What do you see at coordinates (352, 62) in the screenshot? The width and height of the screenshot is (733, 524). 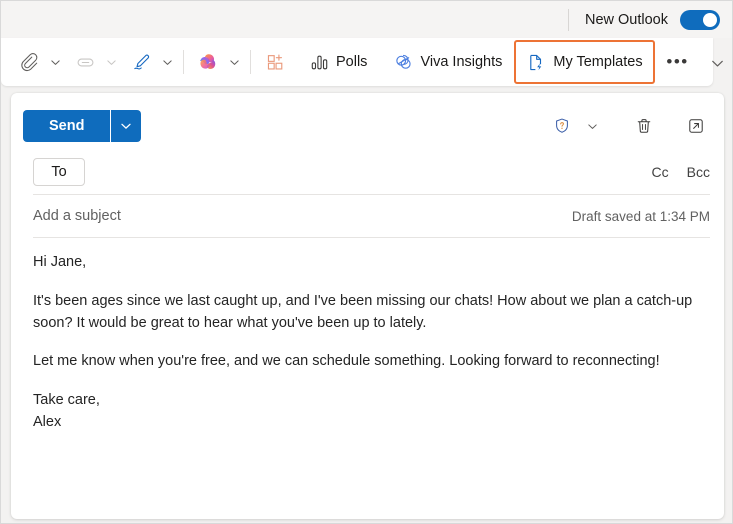 I see `polls-label: Polls` at bounding box center [352, 62].